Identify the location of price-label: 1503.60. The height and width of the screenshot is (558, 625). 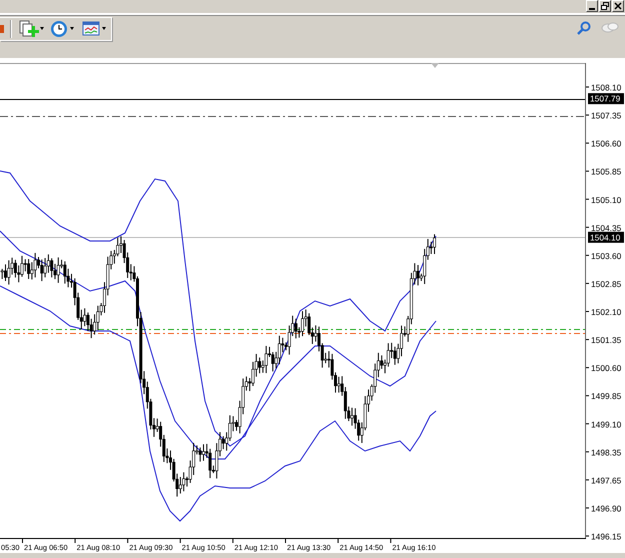
(606, 255).